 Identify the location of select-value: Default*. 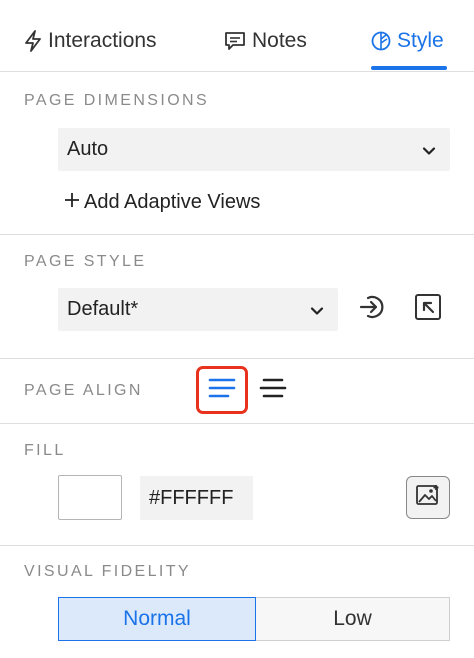
(103, 309).